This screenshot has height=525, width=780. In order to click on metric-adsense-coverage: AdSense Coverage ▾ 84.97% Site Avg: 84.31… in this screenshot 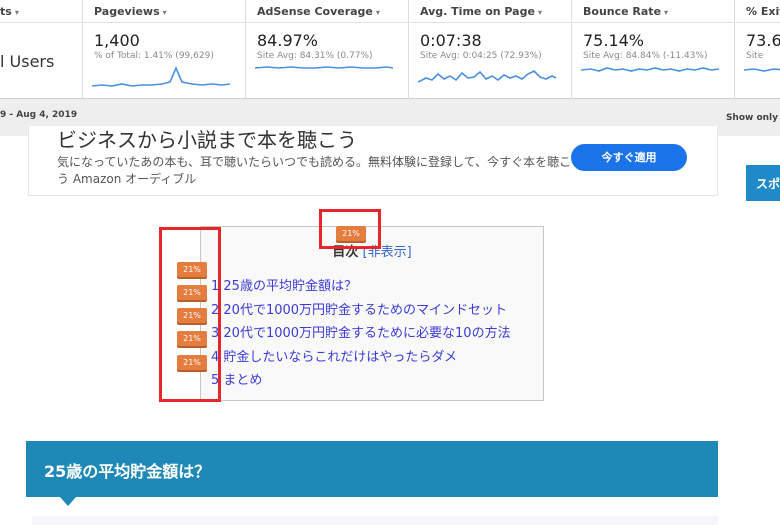, I will do `click(328, 49)`.